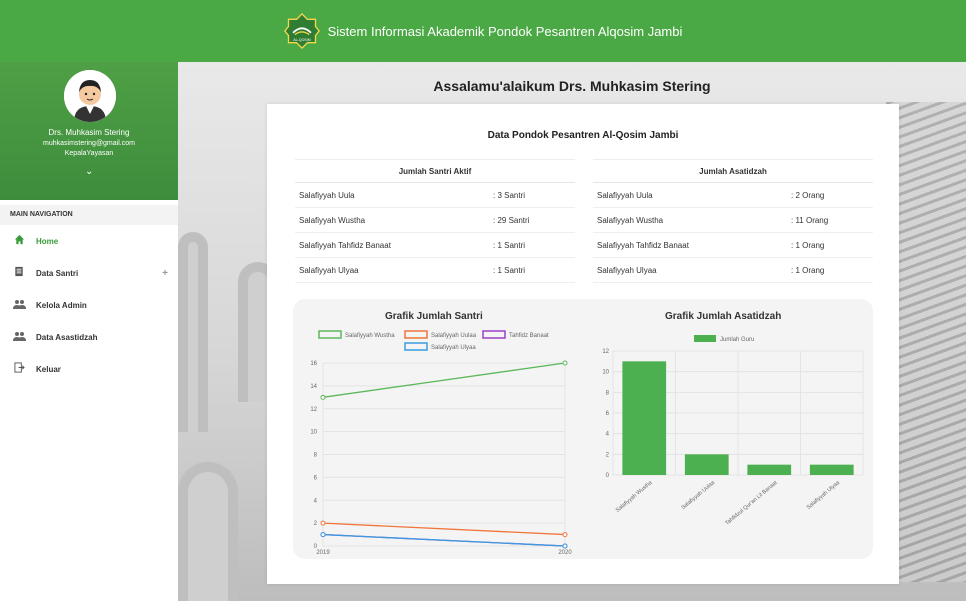 The image size is (966, 601). Describe the element at coordinates (435, 195) in the screenshot. I see `table-row: Salafiyyah Uula : 3 Santri` at that location.